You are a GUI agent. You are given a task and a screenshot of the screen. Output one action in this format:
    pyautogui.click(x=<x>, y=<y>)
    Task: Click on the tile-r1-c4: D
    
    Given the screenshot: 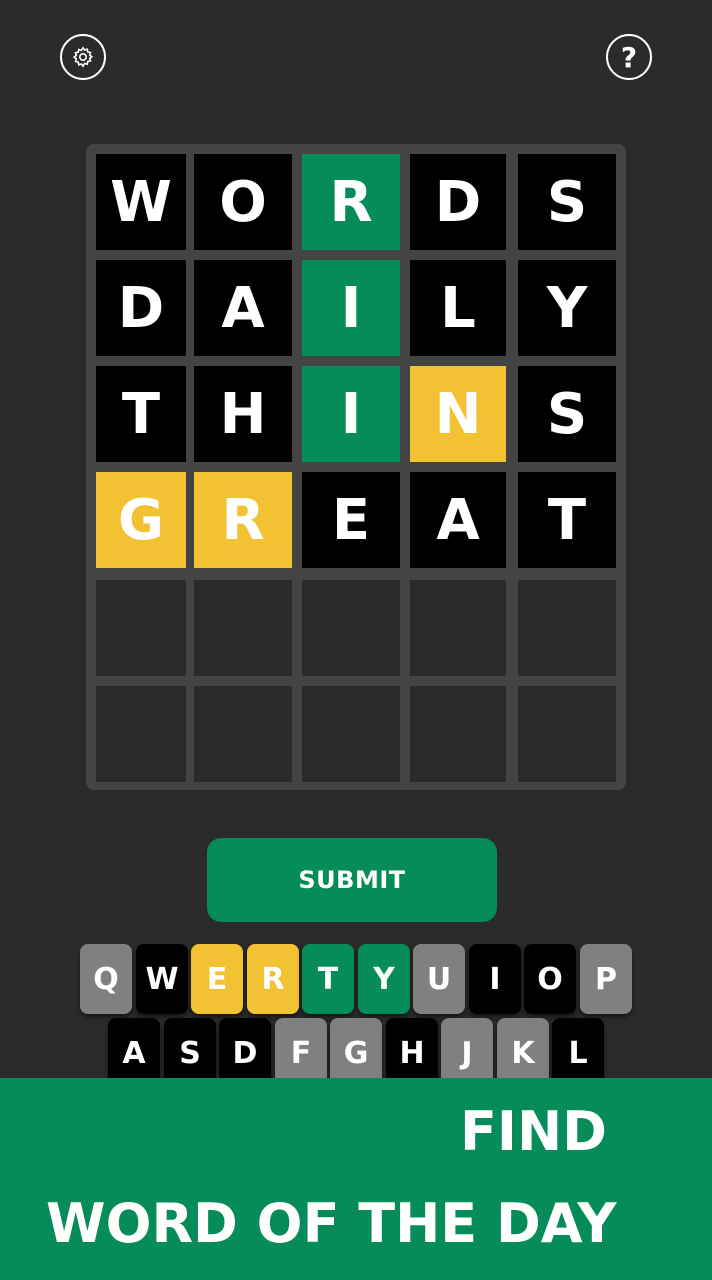 What is the action you would take?
    pyautogui.click(x=458, y=202)
    